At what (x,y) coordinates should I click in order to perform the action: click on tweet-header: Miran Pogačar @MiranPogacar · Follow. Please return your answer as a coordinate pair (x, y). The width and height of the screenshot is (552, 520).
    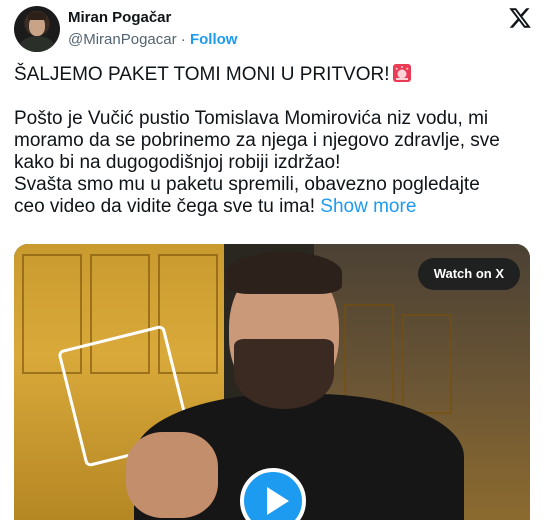
    Looking at the image, I should click on (276, 30).